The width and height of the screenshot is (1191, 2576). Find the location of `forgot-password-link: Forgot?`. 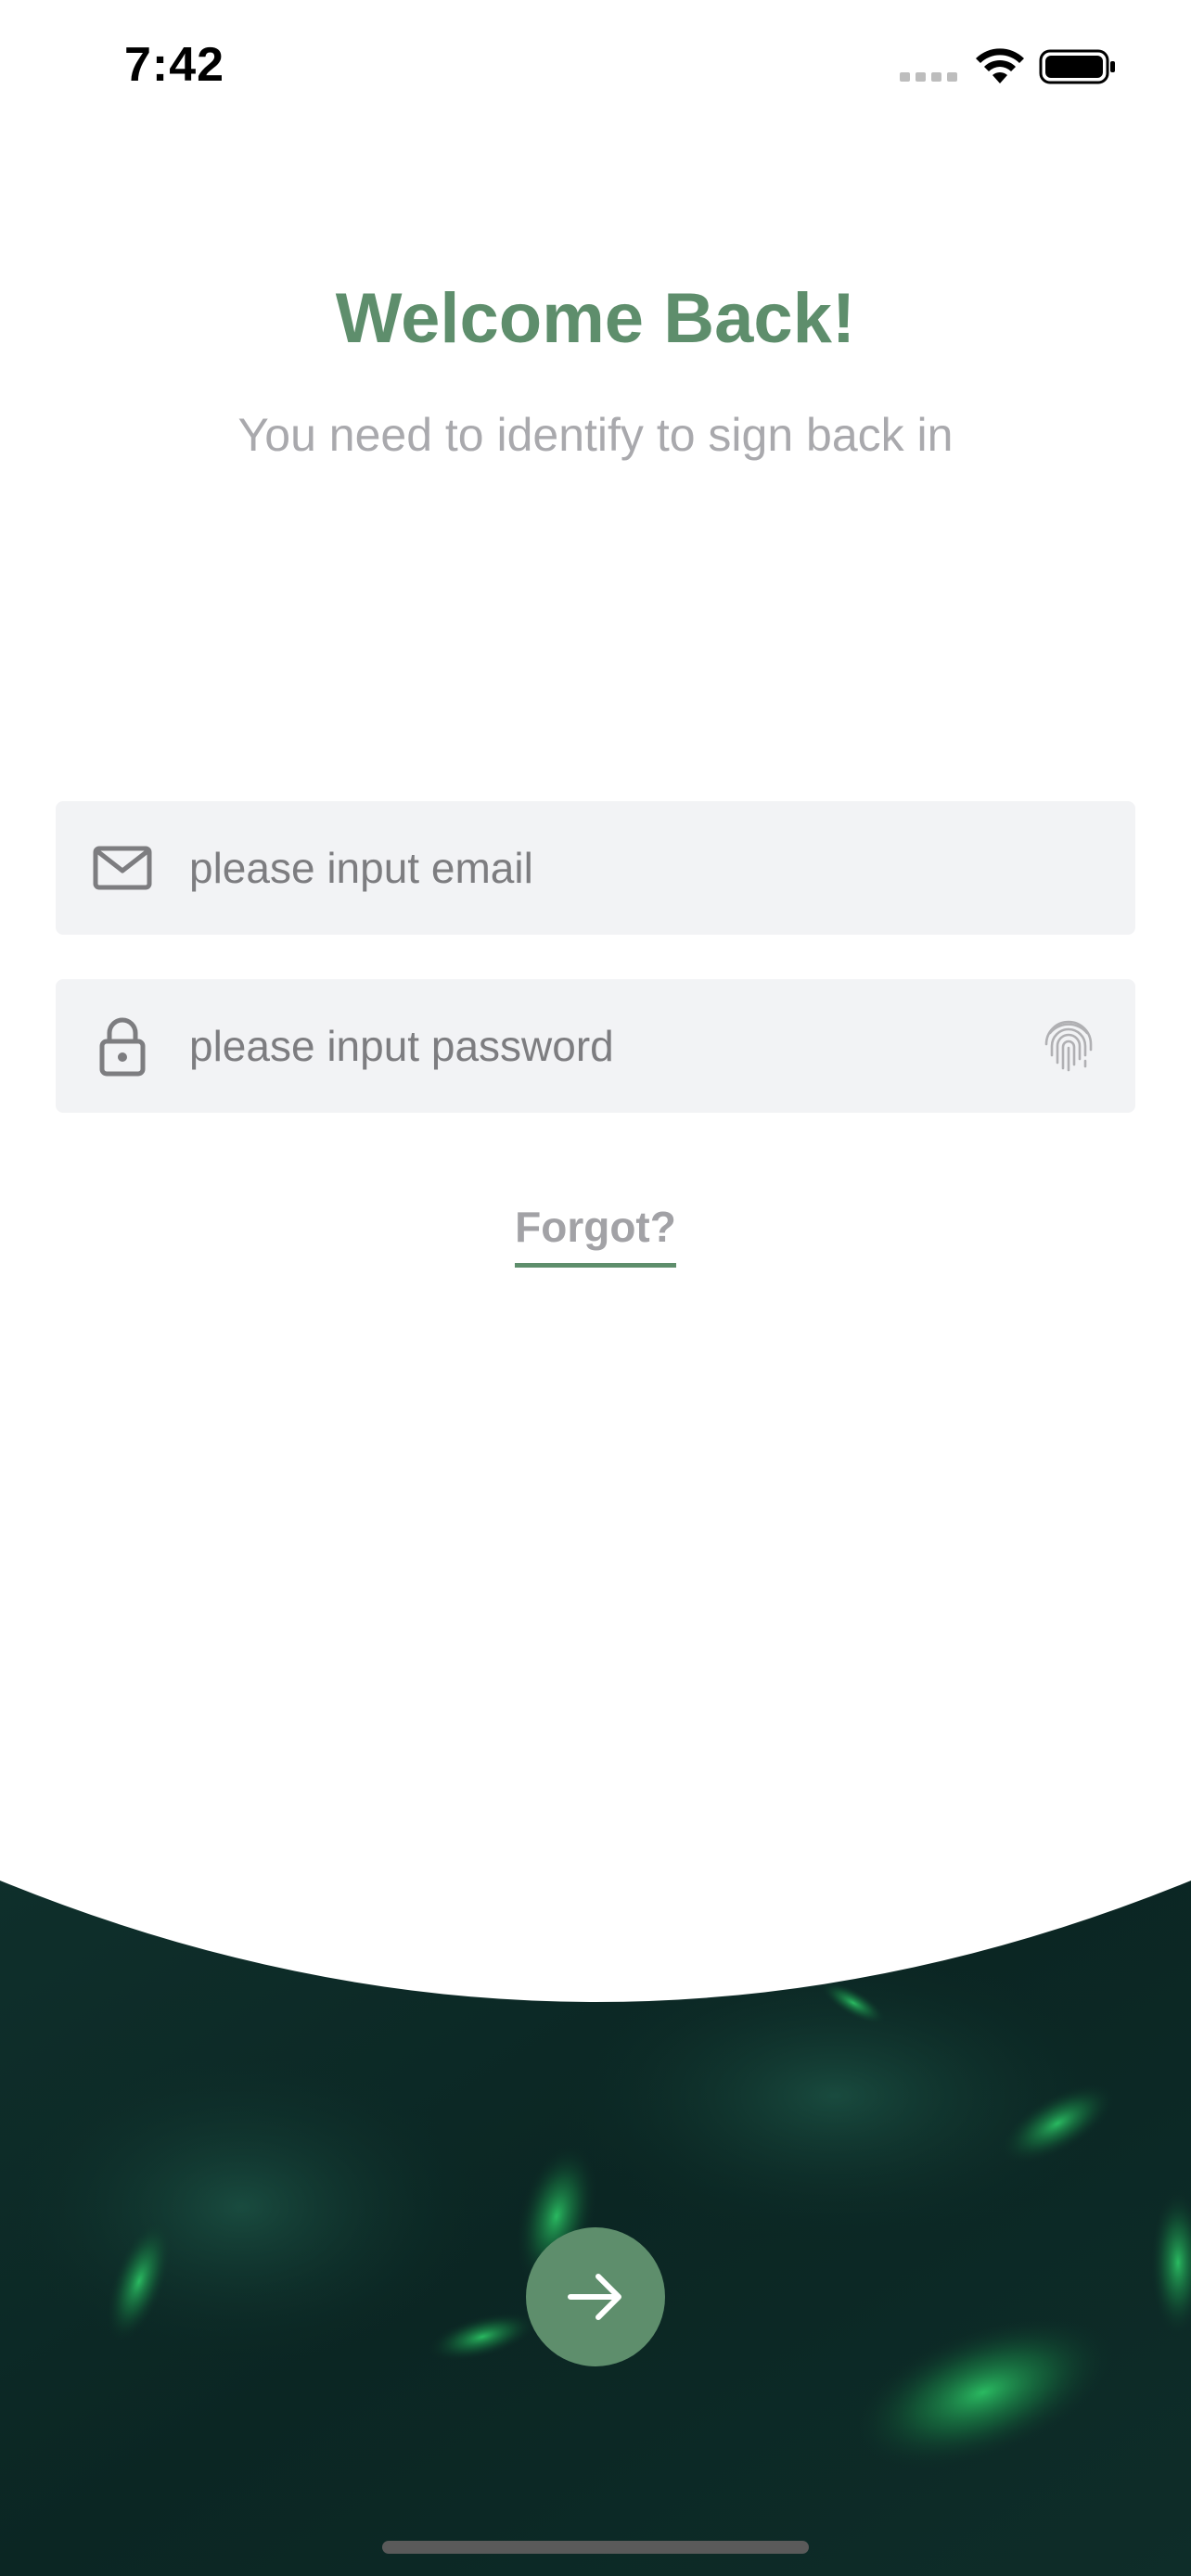

forgot-password-link: Forgot? is located at coordinates (595, 1235).